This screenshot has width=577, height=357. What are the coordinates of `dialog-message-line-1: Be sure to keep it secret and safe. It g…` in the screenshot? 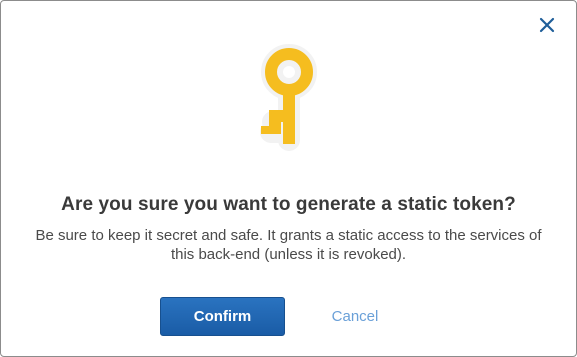 It's located at (288, 235).